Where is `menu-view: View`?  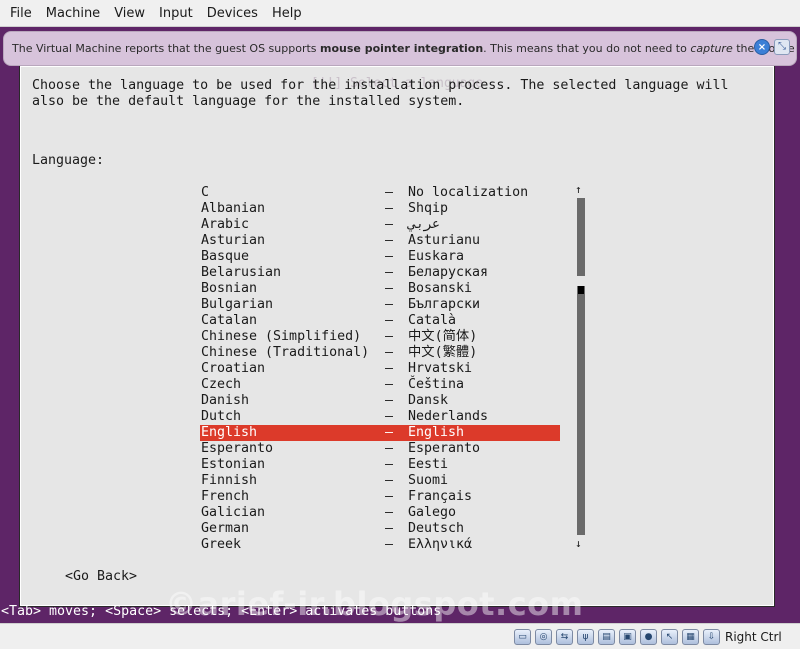 menu-view: View is located at coordinates (129, 13).